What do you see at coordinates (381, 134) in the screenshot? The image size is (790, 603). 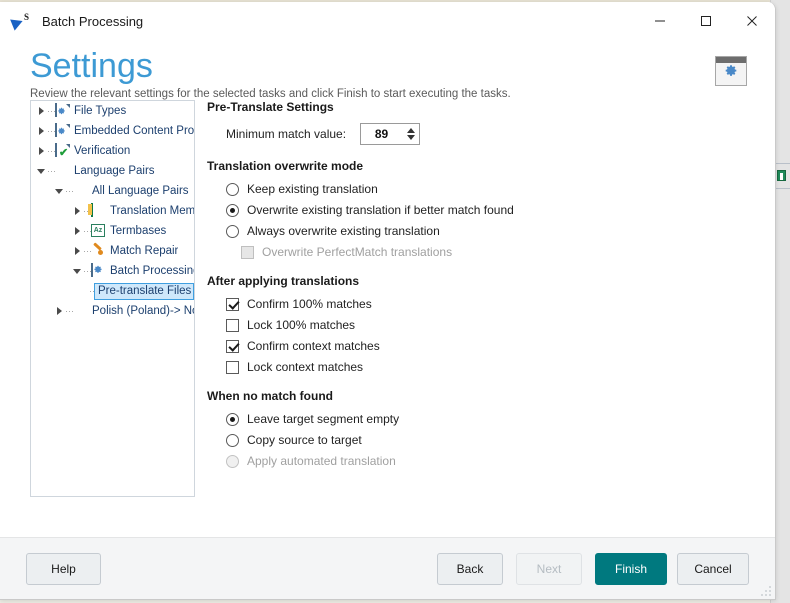 I see `minimum-match-value-input: 89` at bounding box center [381, 134].